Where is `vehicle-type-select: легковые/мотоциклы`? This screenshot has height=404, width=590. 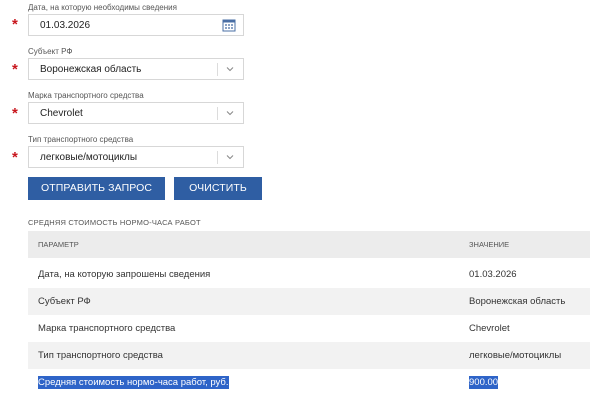 vehicle-type-select: легковые/мотоциклы is located at coordinates (136, 157).